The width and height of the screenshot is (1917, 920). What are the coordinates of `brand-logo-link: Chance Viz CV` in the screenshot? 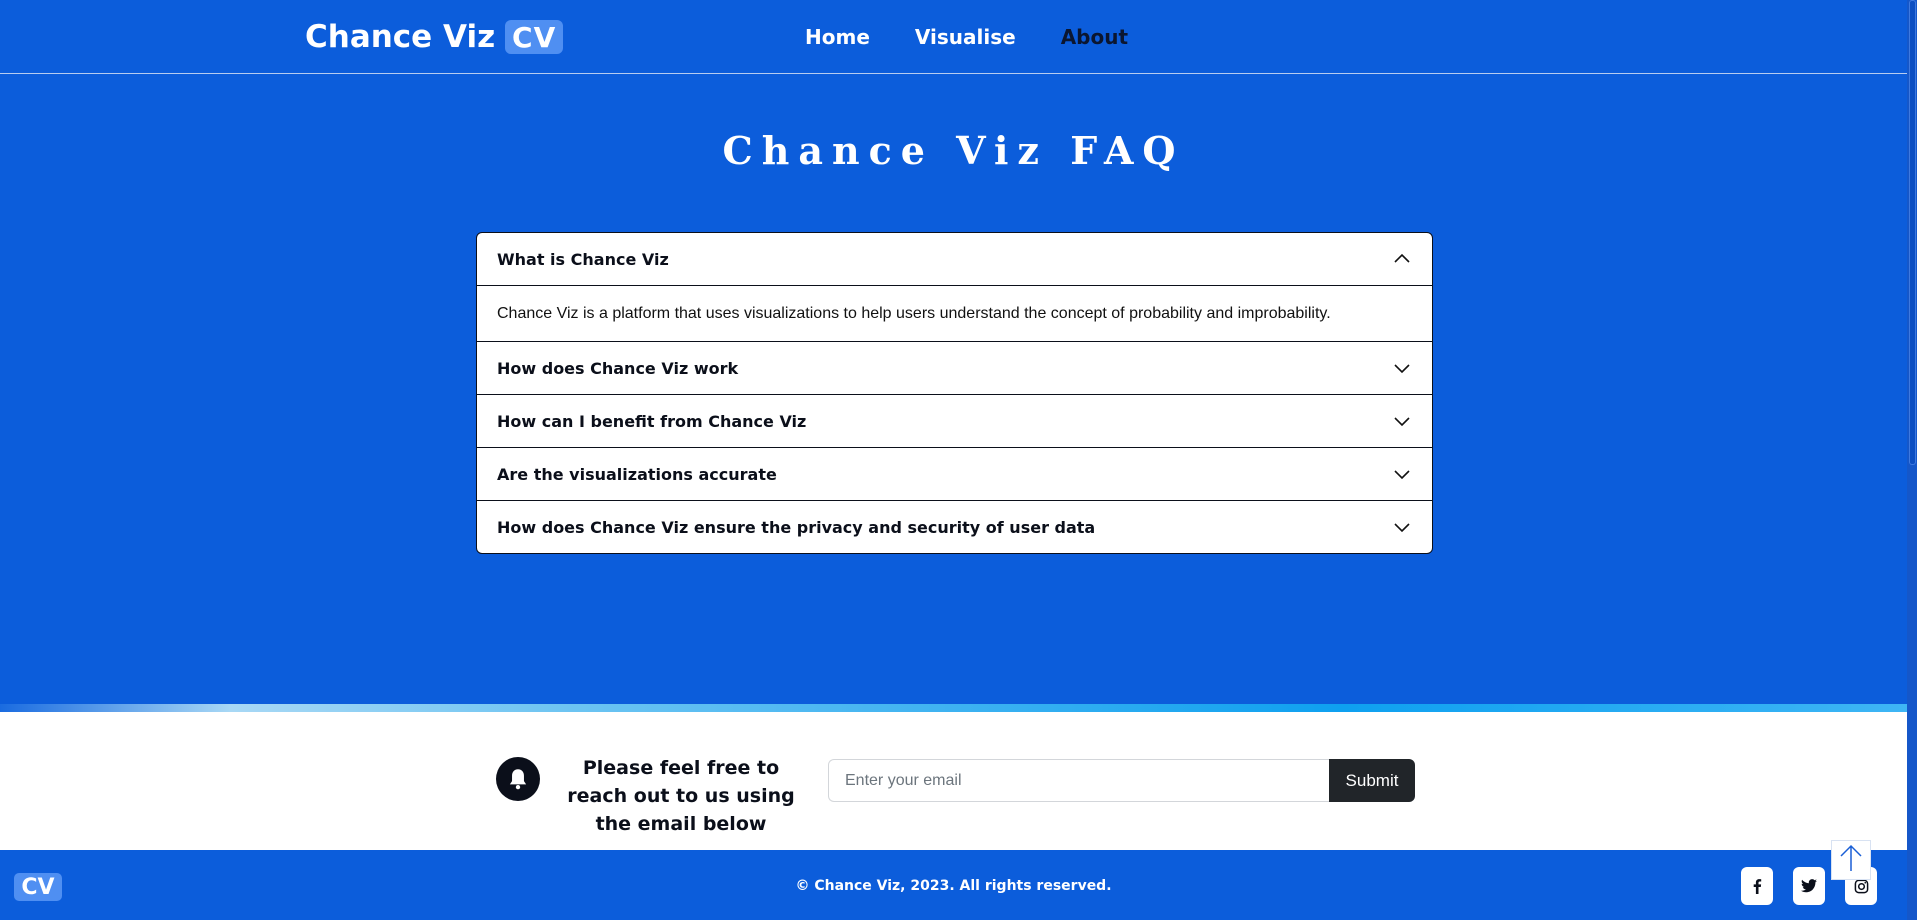 It's located at (434, 37).